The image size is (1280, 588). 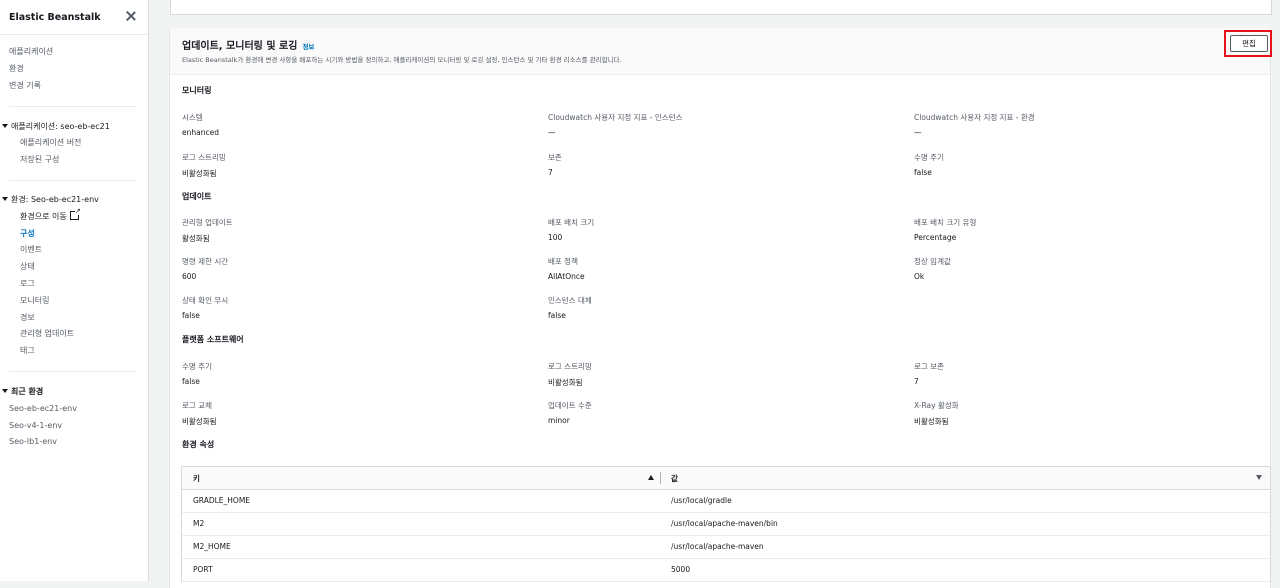 What do you see at coordinates (50, 142) in the screenshot?
I see `sidebar-item-app-versions: 애플리케이션 버전` at bounding box center [50, 142].